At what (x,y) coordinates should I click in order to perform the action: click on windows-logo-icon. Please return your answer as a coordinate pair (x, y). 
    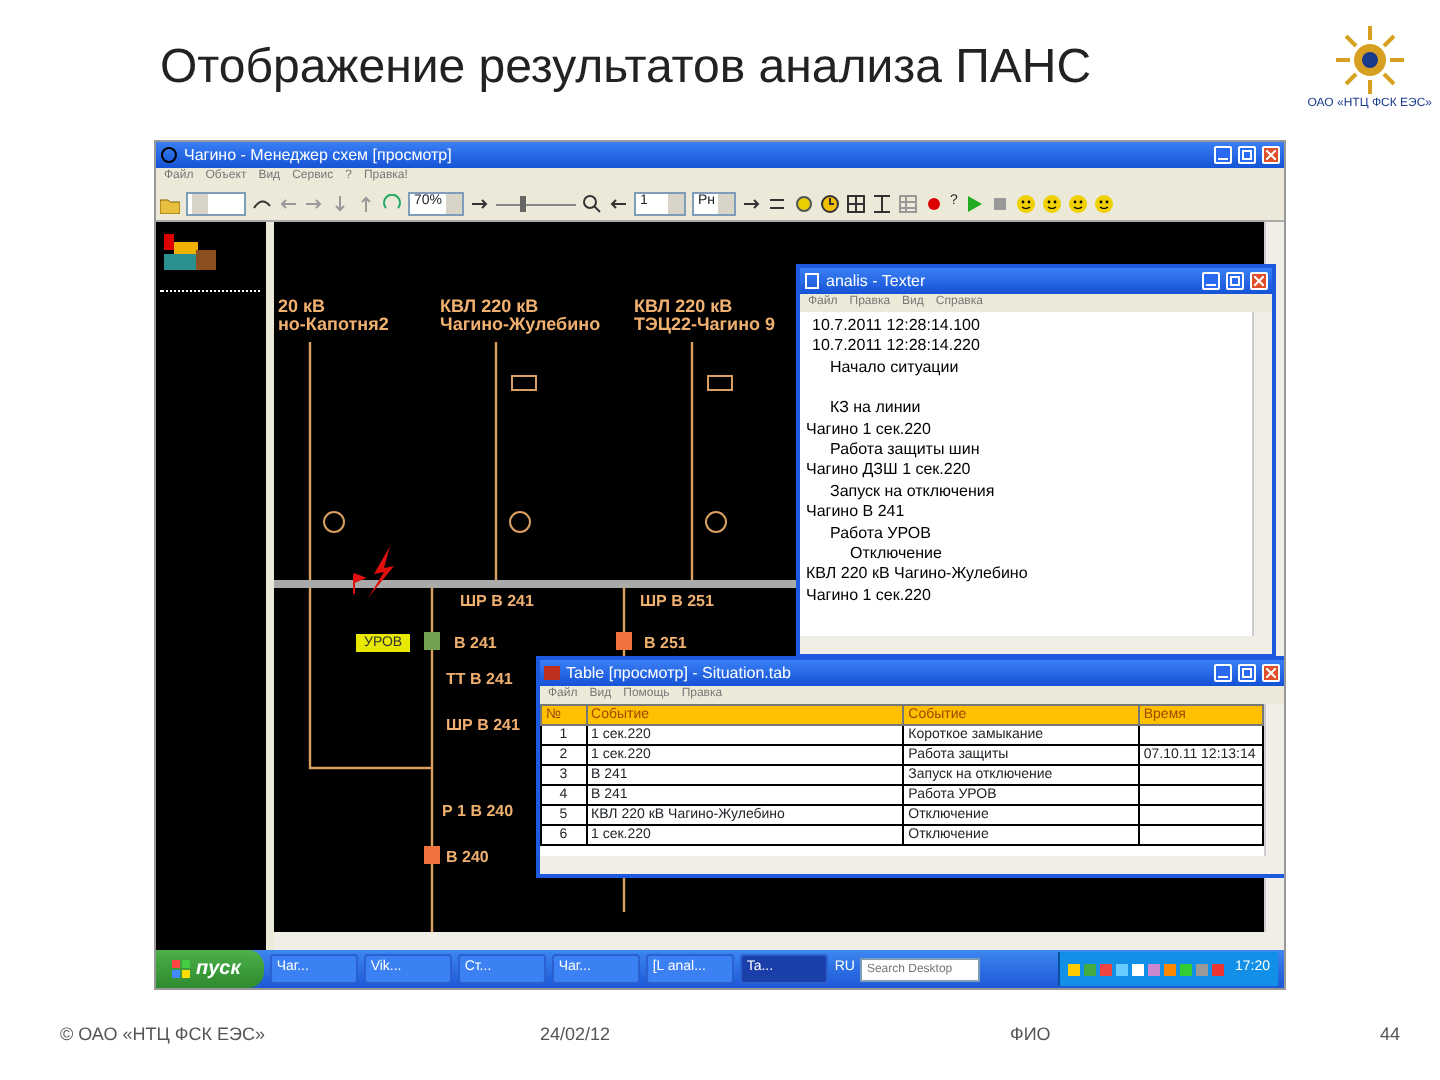
    Looking at the image, I should click on (181, 969).